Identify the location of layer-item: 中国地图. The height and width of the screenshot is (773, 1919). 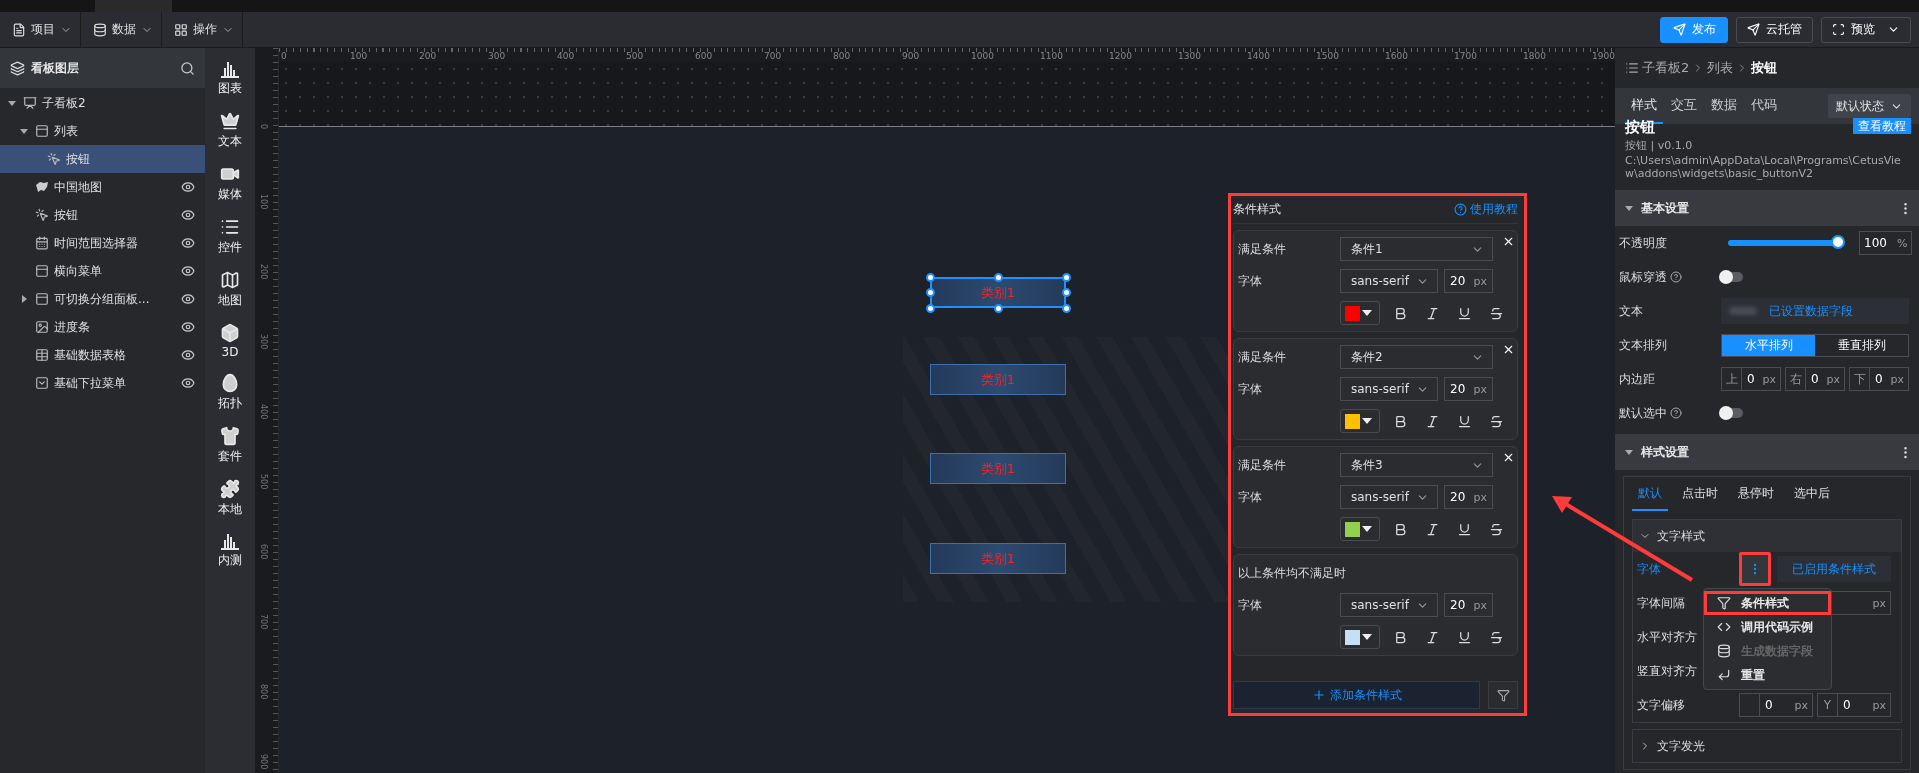
(102, 187).